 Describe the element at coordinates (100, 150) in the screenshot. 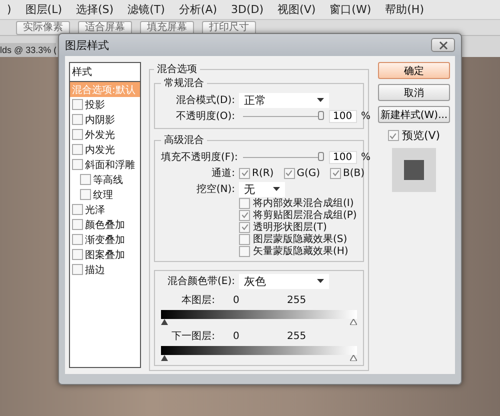

I see `style-label: 内发光` at that location.